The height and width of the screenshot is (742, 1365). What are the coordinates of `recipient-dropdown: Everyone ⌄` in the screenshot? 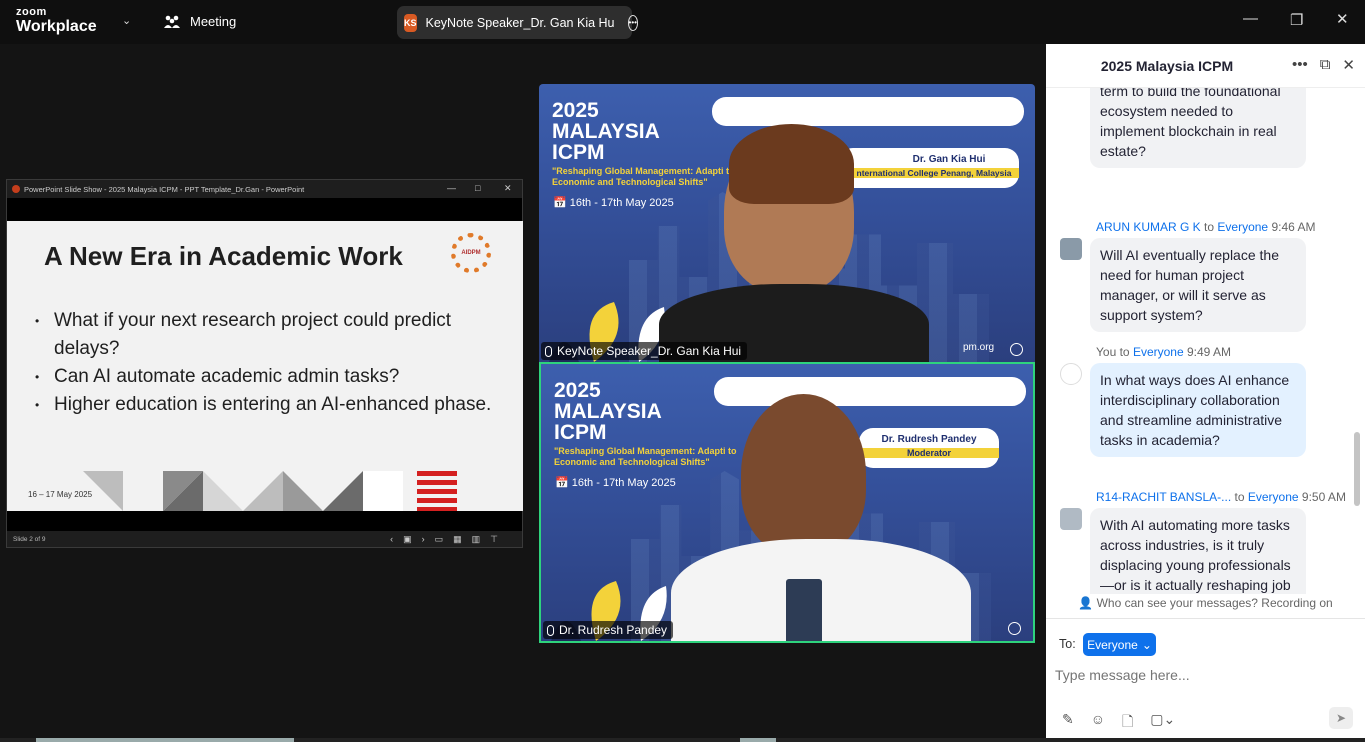 It's located at (1119, 644).